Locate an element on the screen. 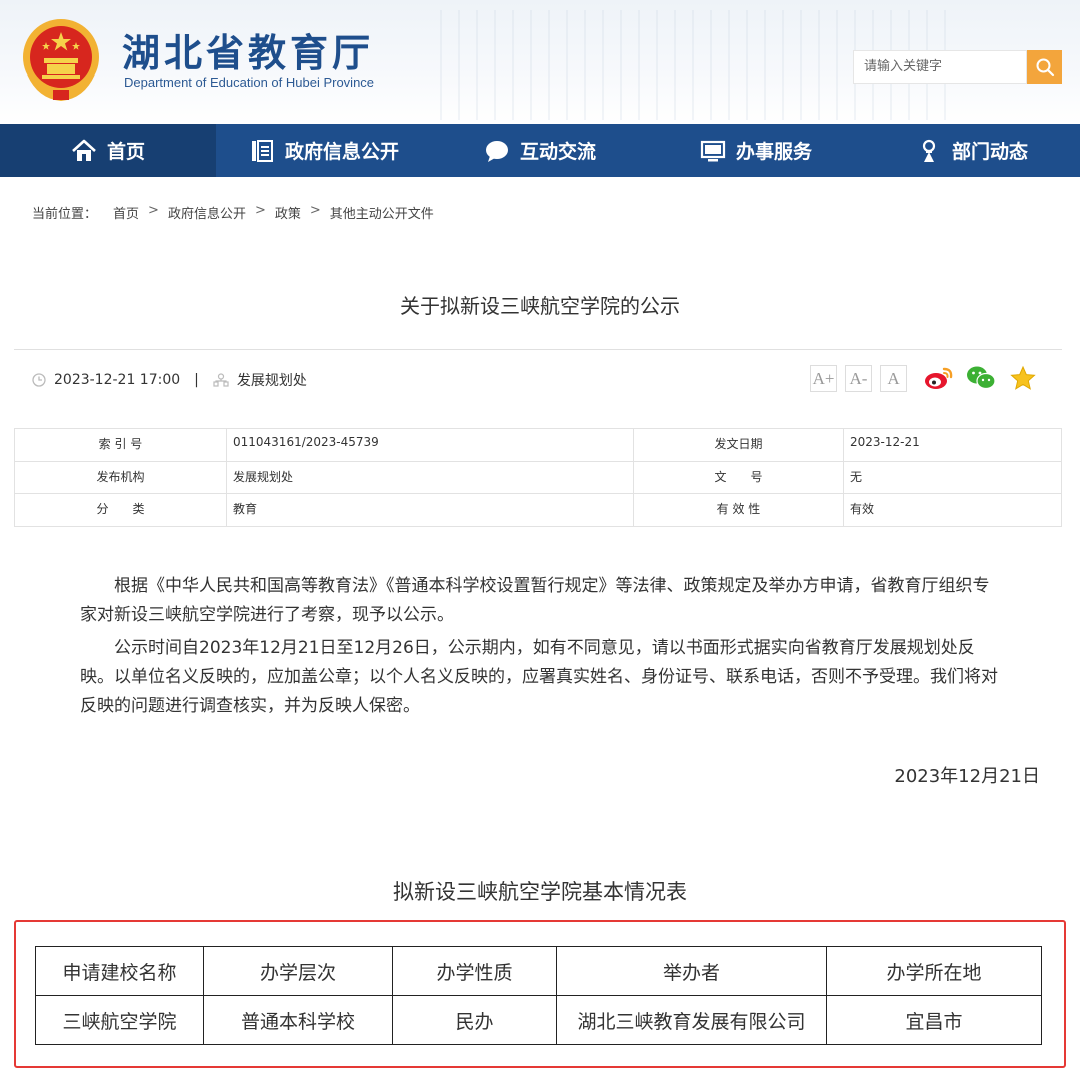 The width and height of the screenshot is (1080, 1077). breadcrumb-link-home: 首页 is located at coordinates (126, 212).